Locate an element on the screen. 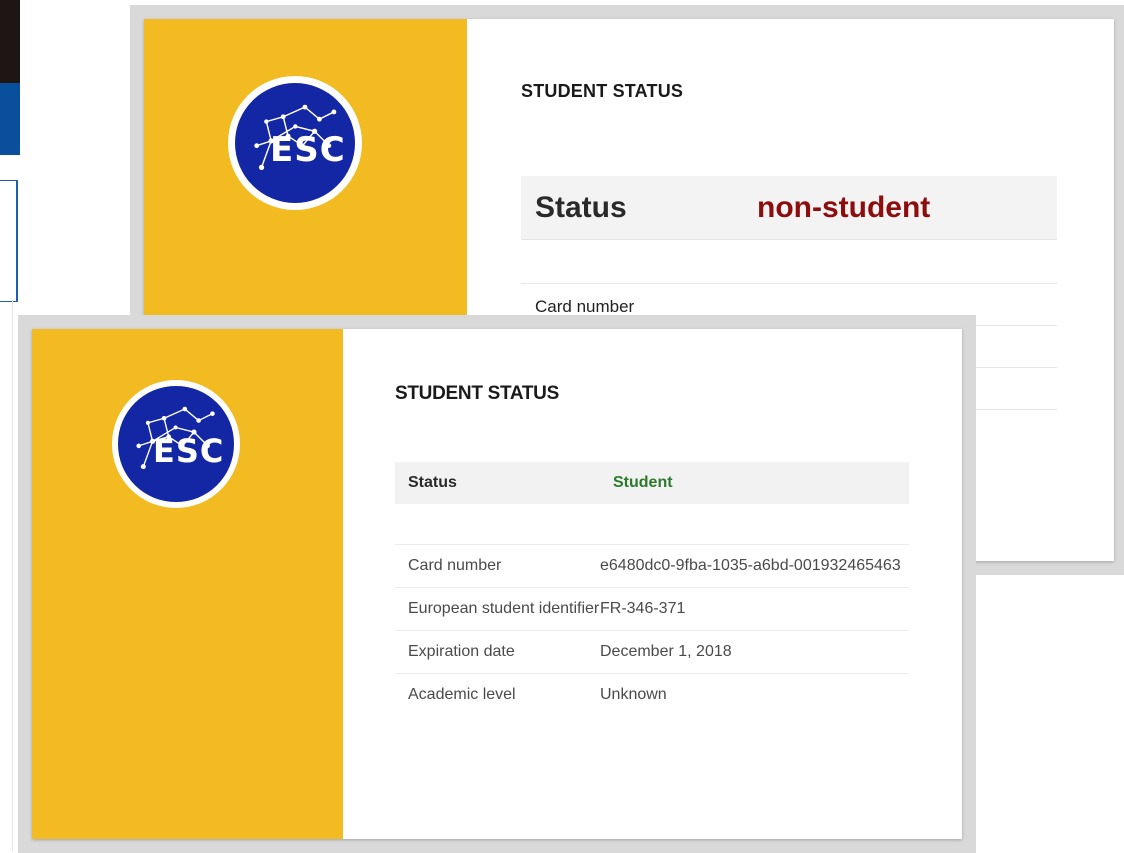  detail-row-academic-level: Academic level Unknown is located at coordinates (652, 694).